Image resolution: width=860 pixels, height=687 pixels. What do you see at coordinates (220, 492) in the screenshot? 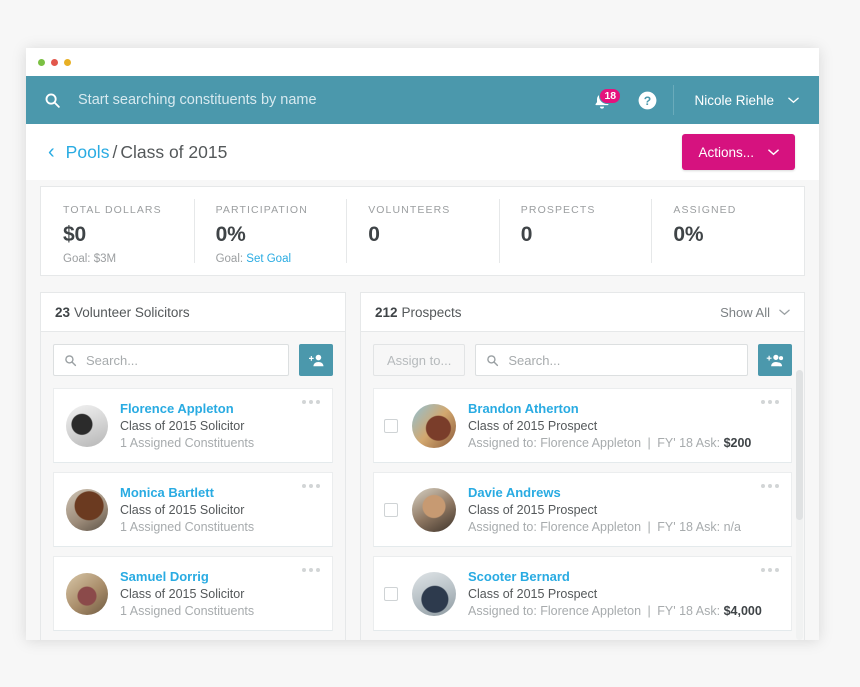
I see `solicitor-name: Monica Bartlett` at bounding box center [220, 492].